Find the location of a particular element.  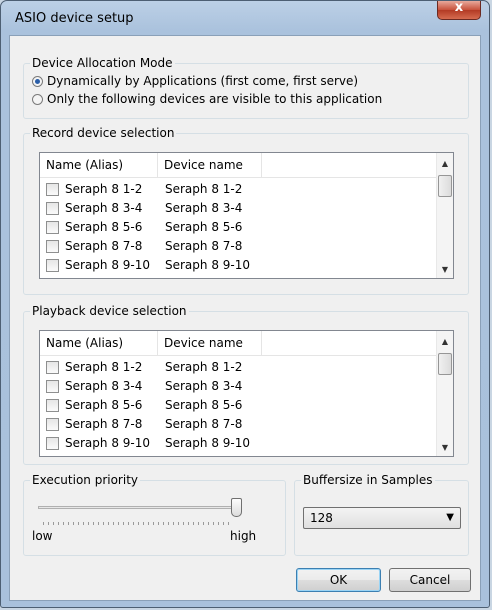

close-icon: x is located at coordinates (459, 7).